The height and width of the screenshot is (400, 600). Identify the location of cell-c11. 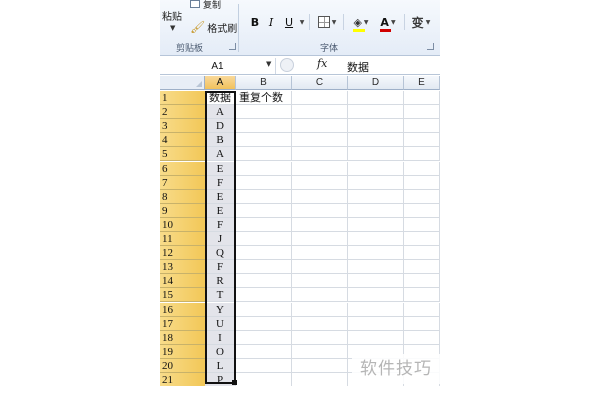
(320, 239).